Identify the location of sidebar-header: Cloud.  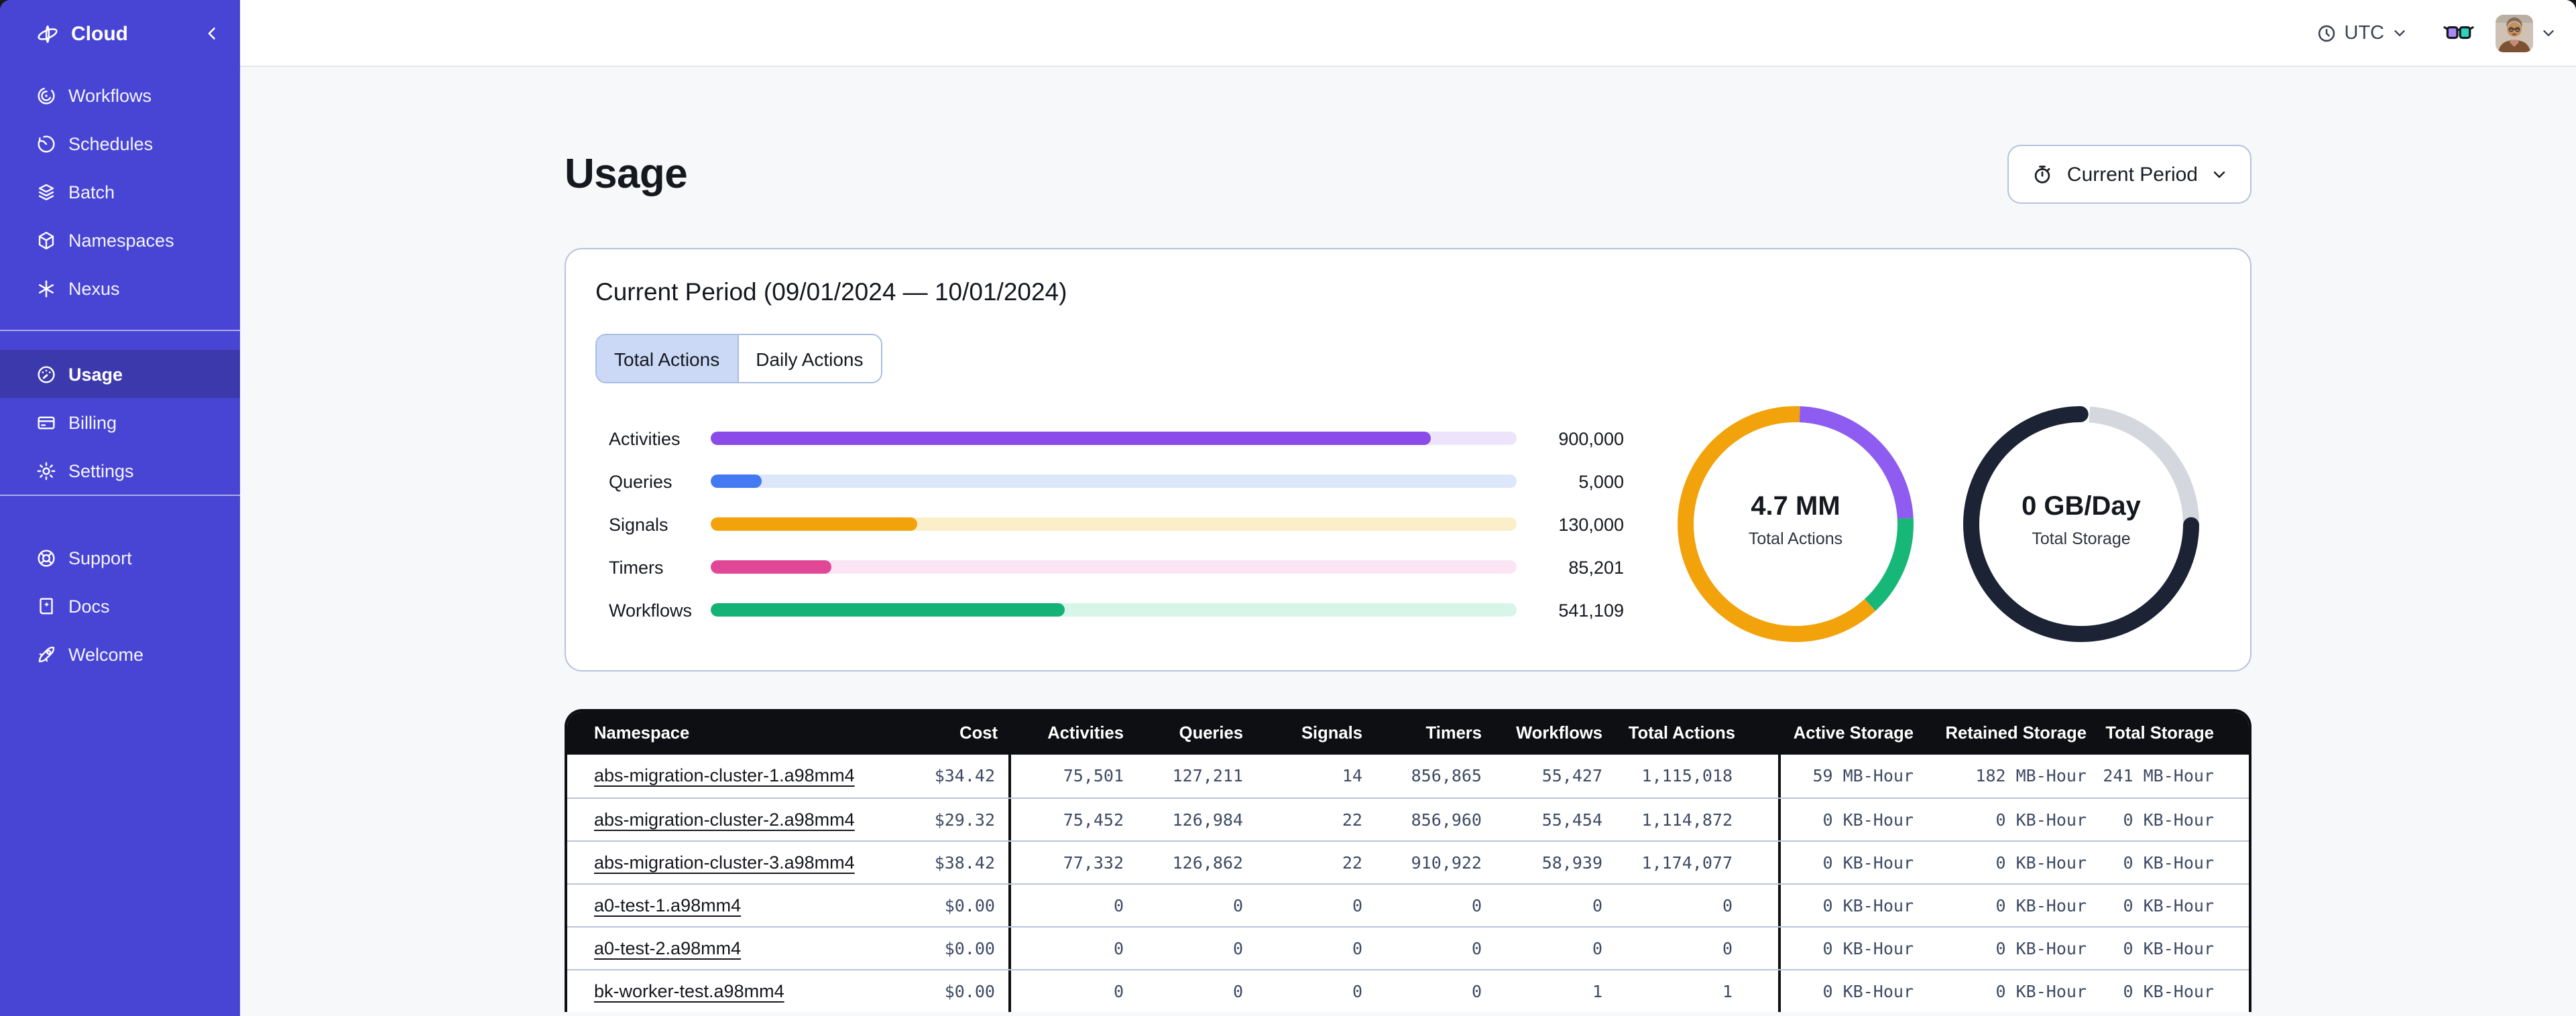
(120, 33).